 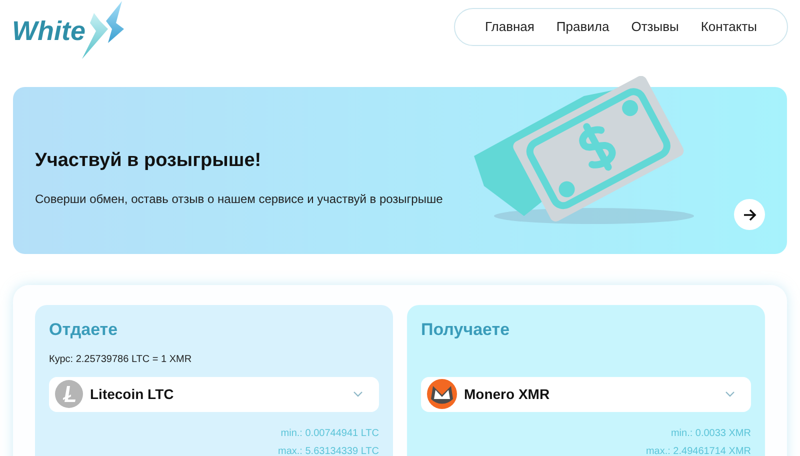 I want to click on exchange-rate: Курс: 2.25739786 LTC = 1 XMR, so click(x=120, y=360).